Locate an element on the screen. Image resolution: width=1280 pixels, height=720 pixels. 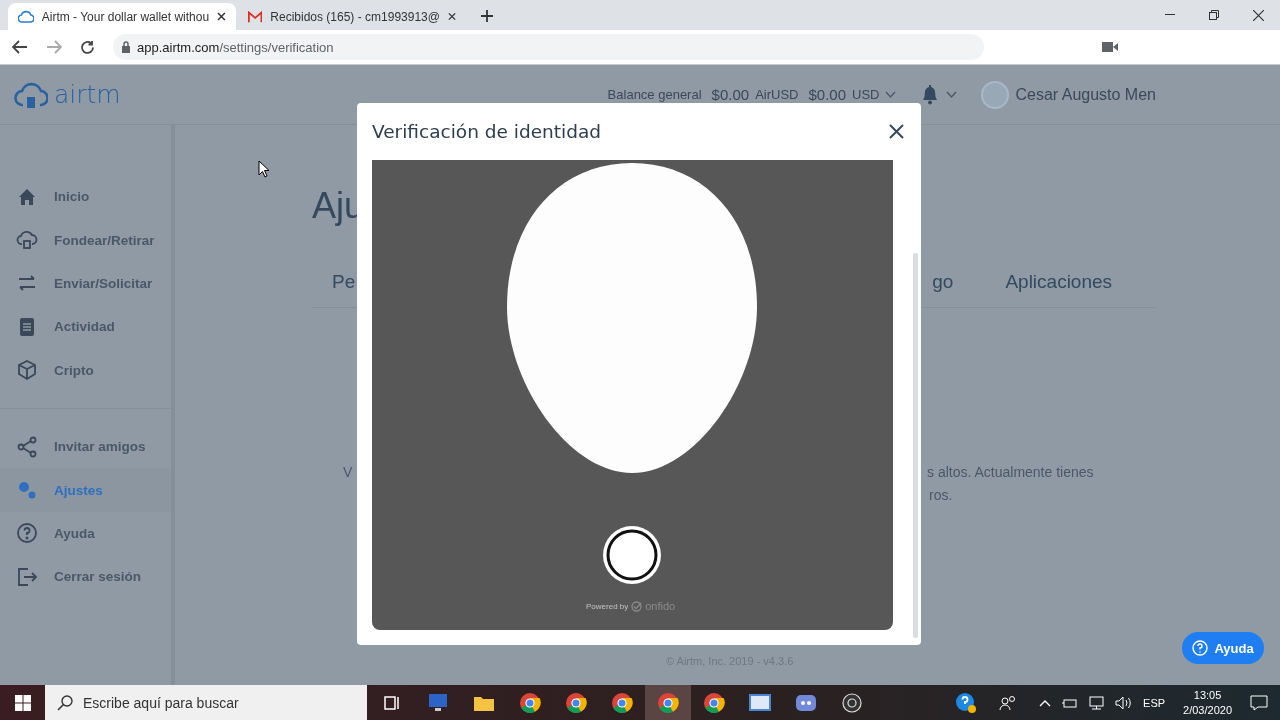
browser-tab: Recibidos (165) - cm1993913@ is located at coordinates (352, 16).